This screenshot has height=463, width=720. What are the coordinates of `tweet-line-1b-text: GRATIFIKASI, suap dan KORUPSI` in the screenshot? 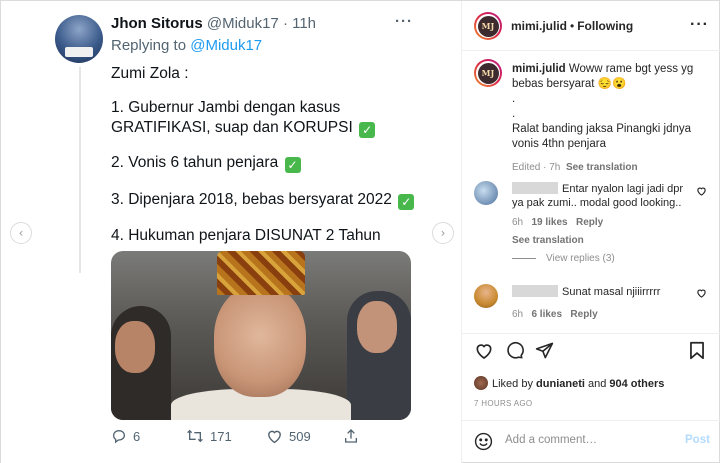 It's located at (232, 127).